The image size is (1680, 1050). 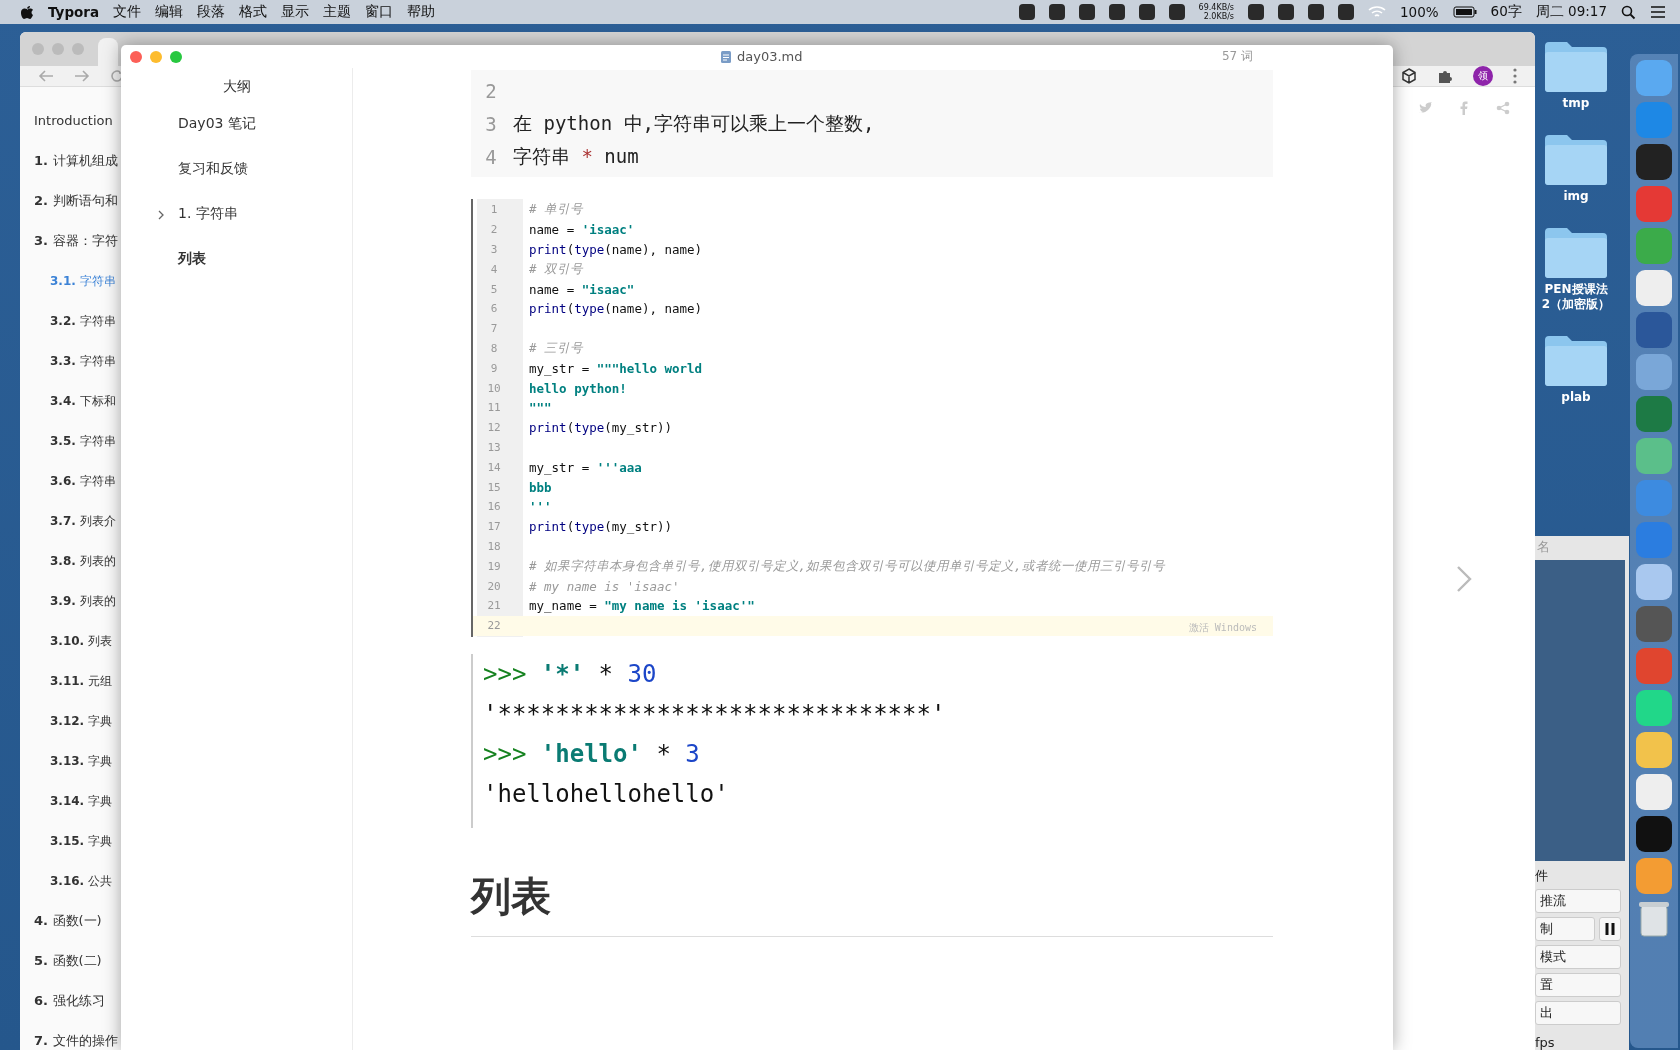 I want to click on trash-icon, so click(x=1654, y=919).